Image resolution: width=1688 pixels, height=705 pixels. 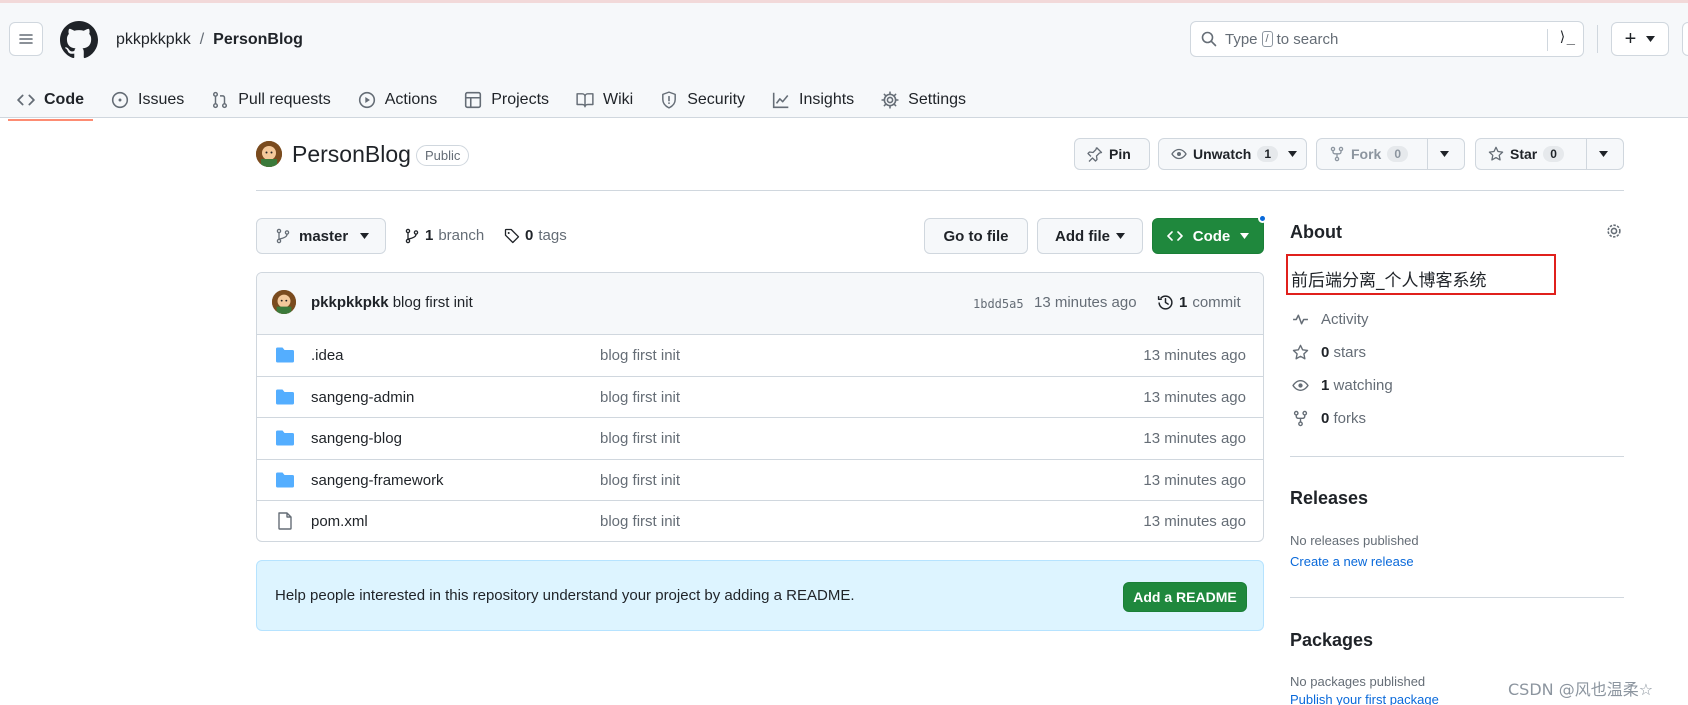 What do you see at coordinates (1363, 385) in the screenshot?
I see `watching-label: watching` at bounding box center [1363, 385].